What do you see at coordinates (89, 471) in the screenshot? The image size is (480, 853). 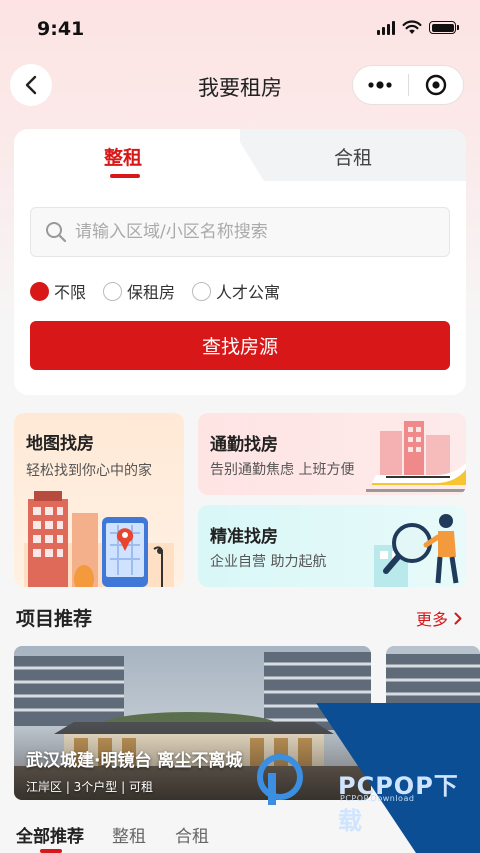 I see `feature-subtitle: 轻松找到你心中的家` at bounding box center [89, 471].